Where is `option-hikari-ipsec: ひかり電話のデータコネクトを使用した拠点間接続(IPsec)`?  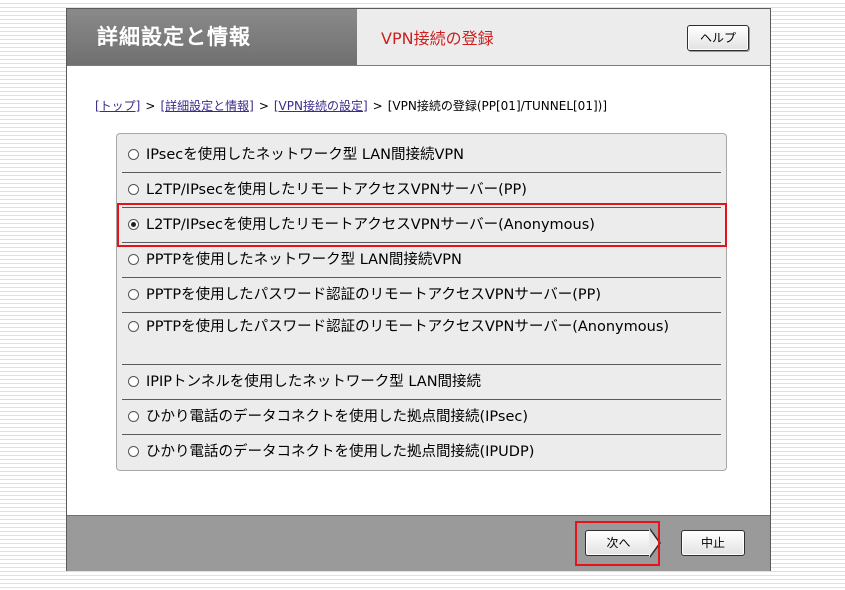
option-hikari-ipsec: ひかり電話のデータコネクトを使用した拠点間接続(IPsec) is located at coordinates (421, 417).